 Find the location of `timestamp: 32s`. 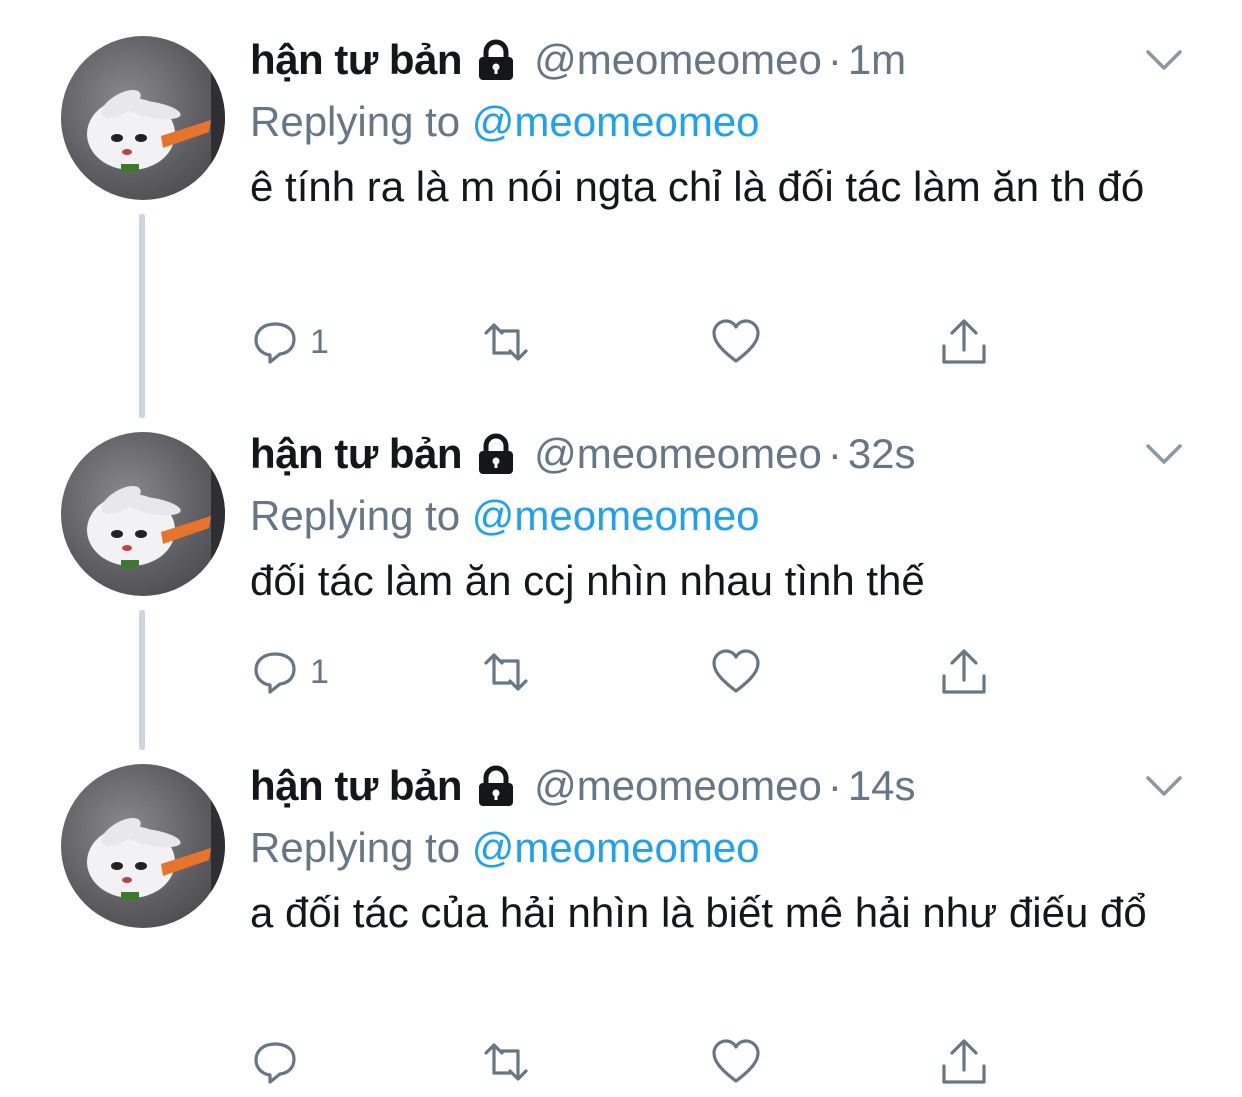

timestamp: 32s is located at coordinates (882, 454).